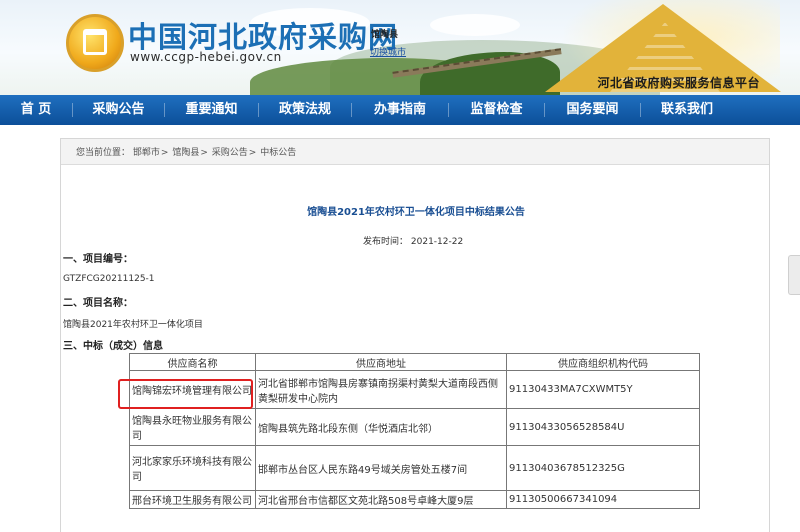  What do you see at coordinates (185, 153) in the screenshot?
I see `breadcrumb-item-county: 馆陶县` at bounding box center [185, 153].